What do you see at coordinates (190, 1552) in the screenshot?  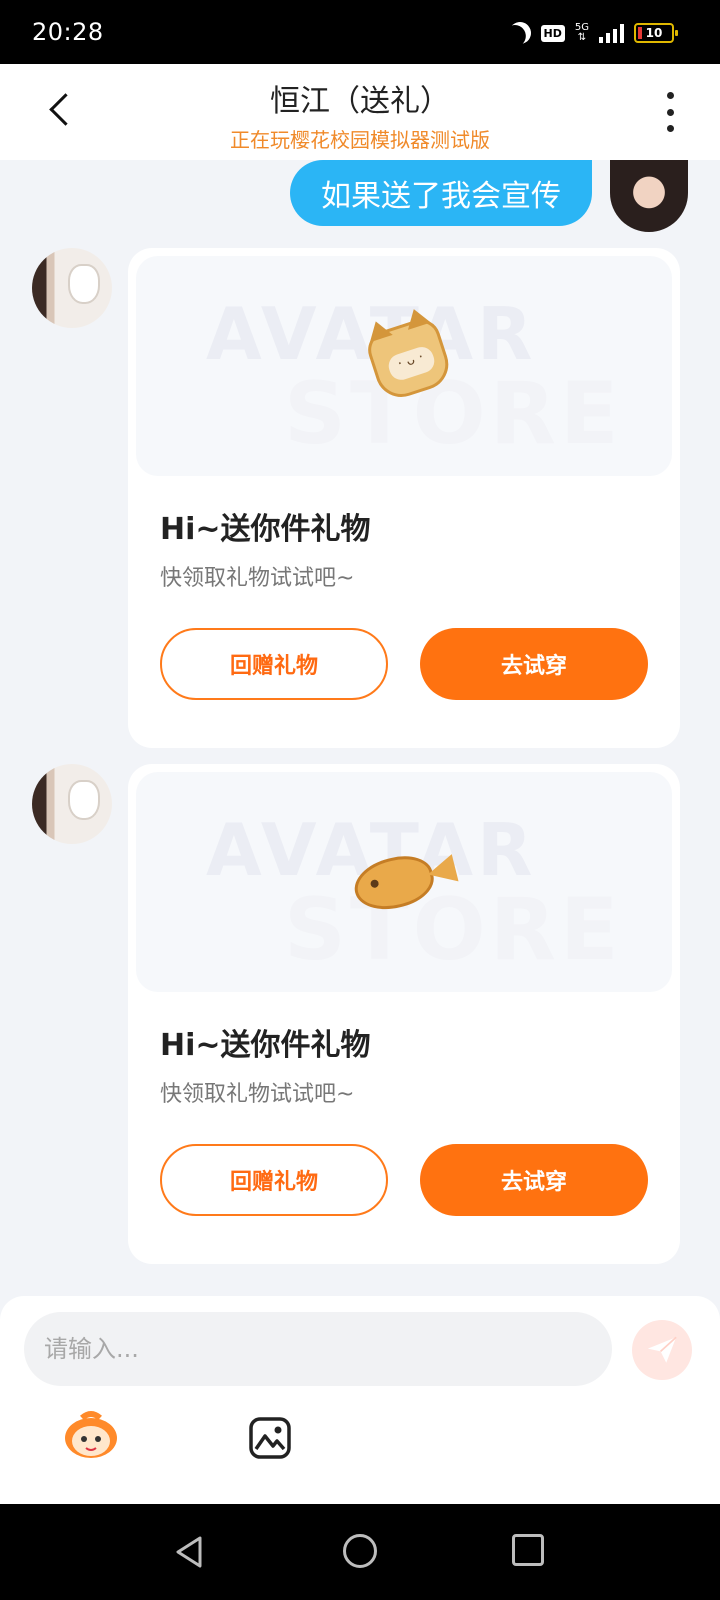 I see `nav-back-icon` at bounding box center [190, 1552].